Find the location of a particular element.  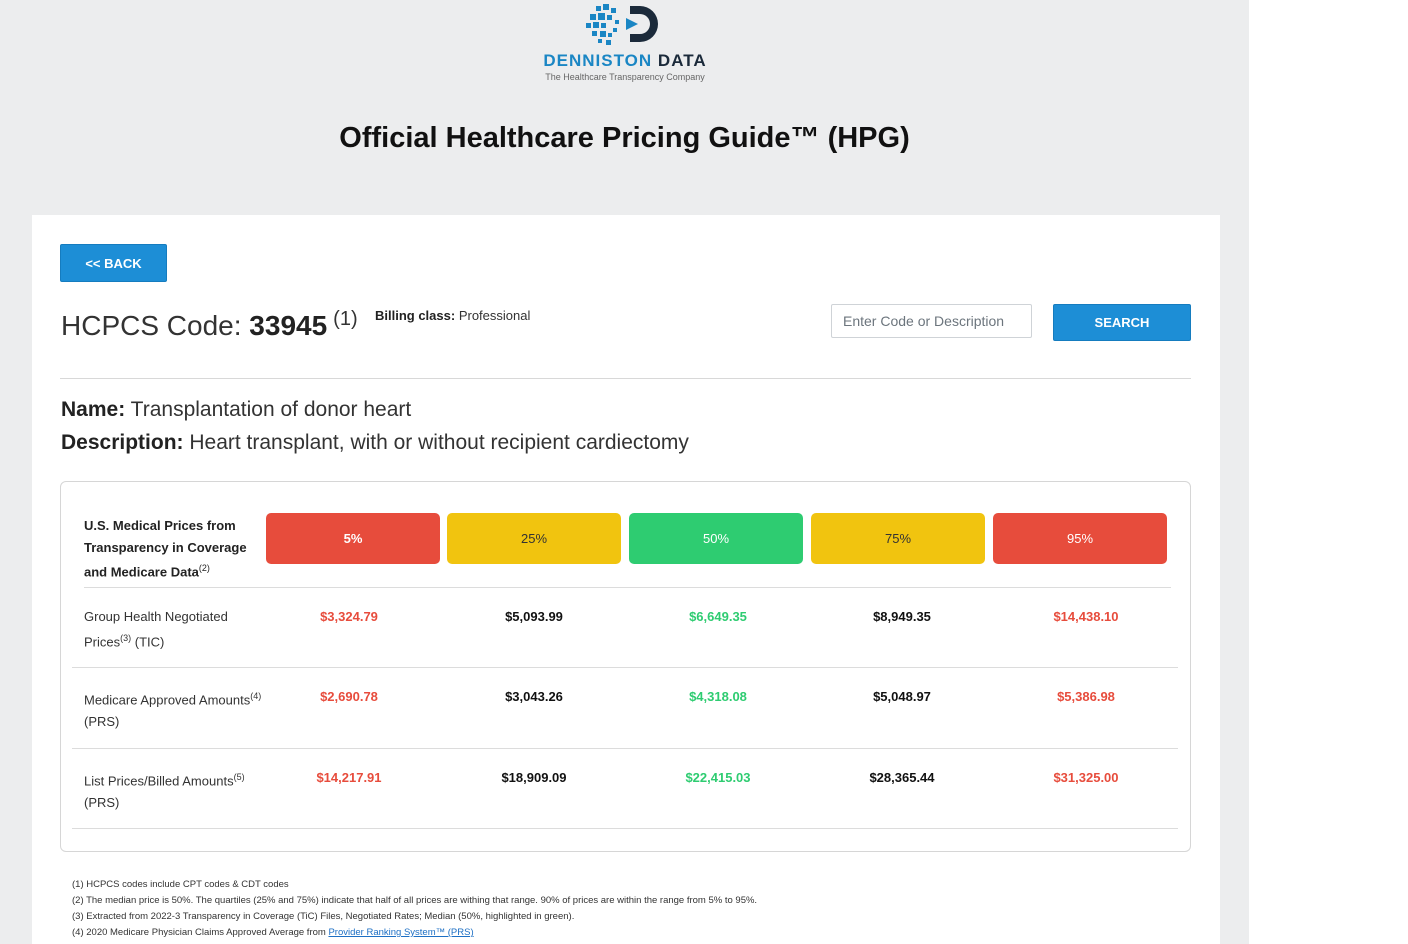

table-cell: $8,949.35 is located at coordinates (902, 616).